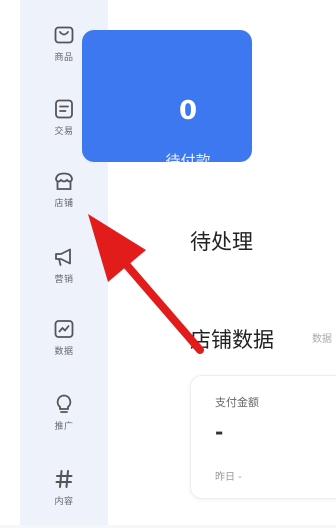 This screenshot has width=336, height=528. Describe the element at coordinates (64, 427) in the screenshot. I see `sidebar-item-label: 推广` at that location.